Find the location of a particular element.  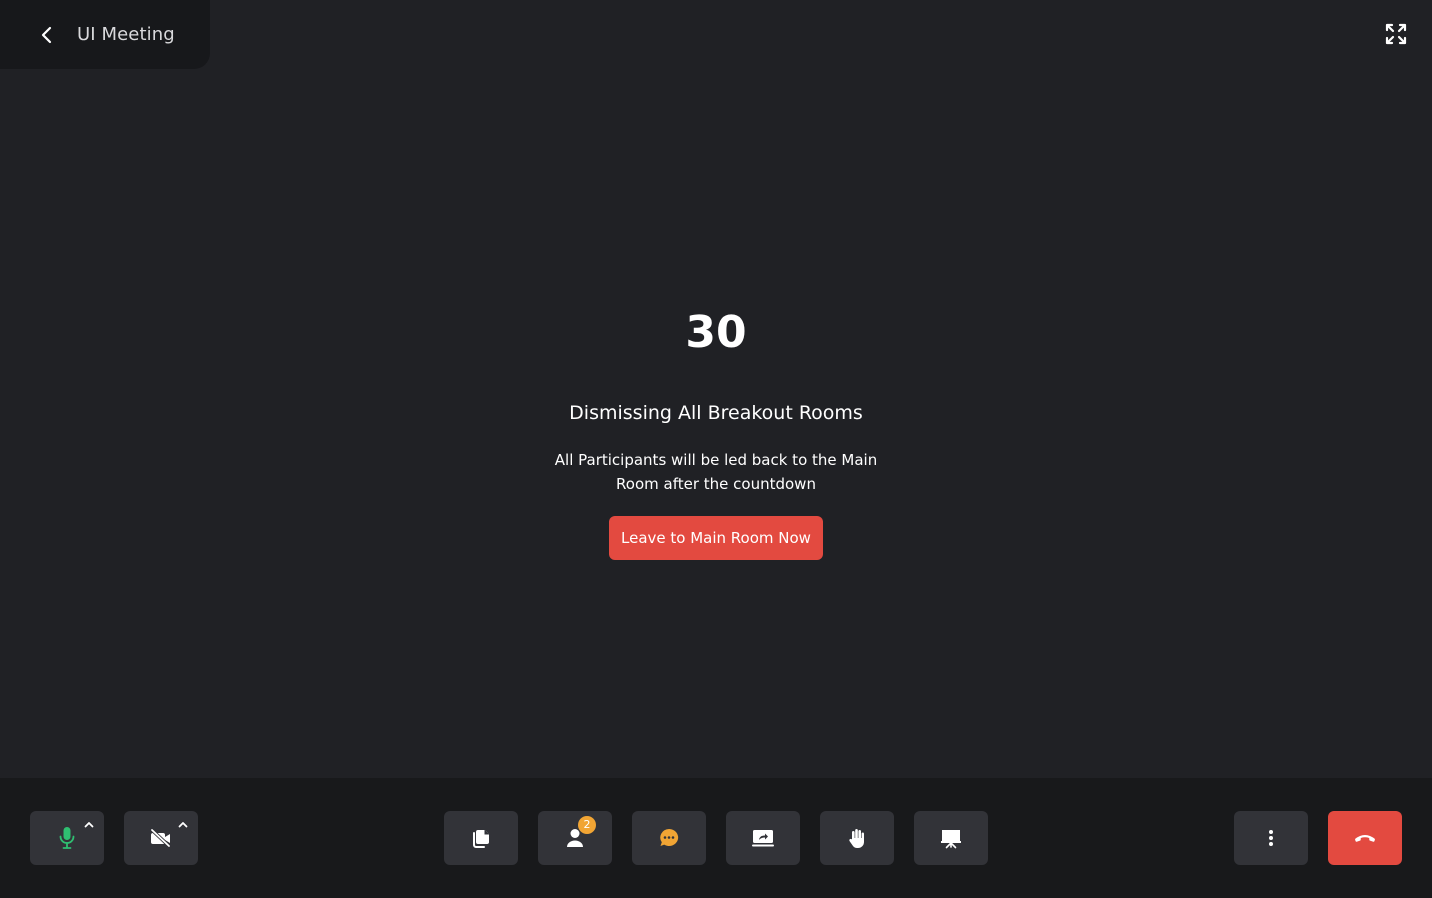

copy-pages-icon is located at coordinates (481, 838).